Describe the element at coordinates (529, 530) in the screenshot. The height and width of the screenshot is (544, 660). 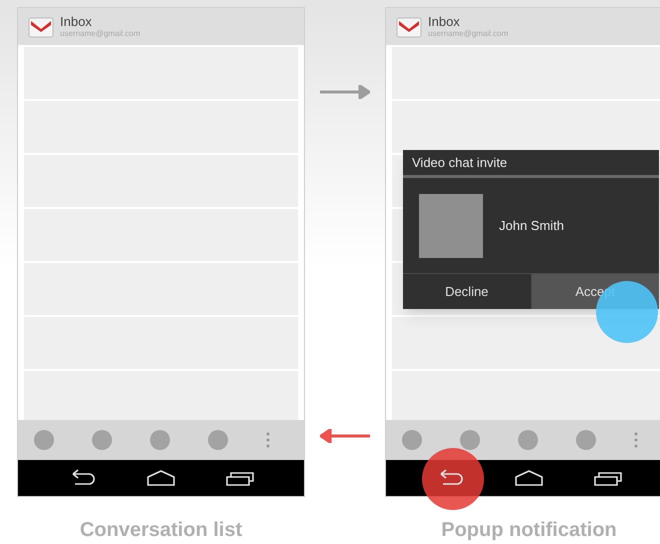
I see `caption: Popup notification` at that location.